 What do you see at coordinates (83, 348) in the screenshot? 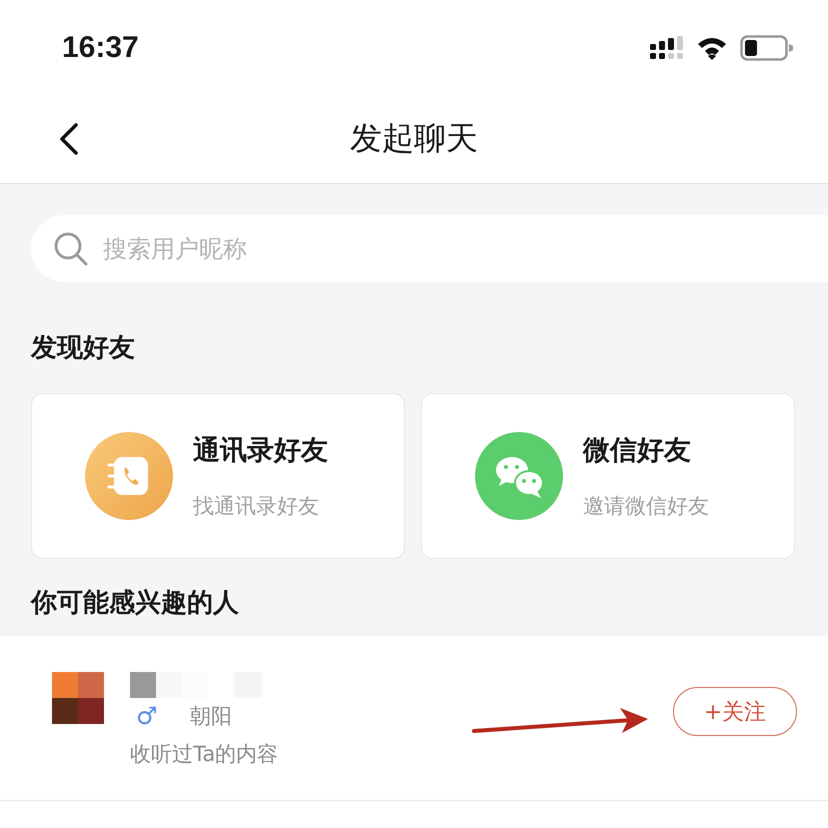
I see `section-title: 发现好友` at bounding box center [83, 348].